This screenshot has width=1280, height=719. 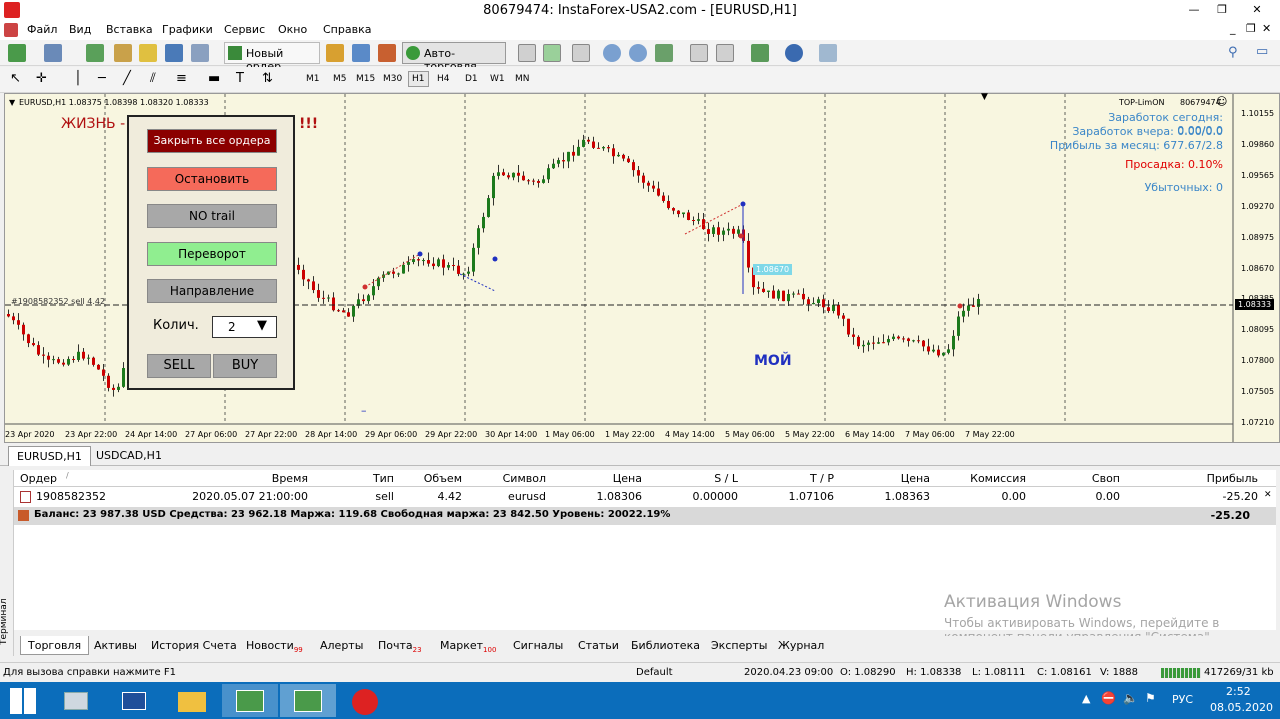 I want to click on stop-button: Остановить, so click(x=212, y=179).